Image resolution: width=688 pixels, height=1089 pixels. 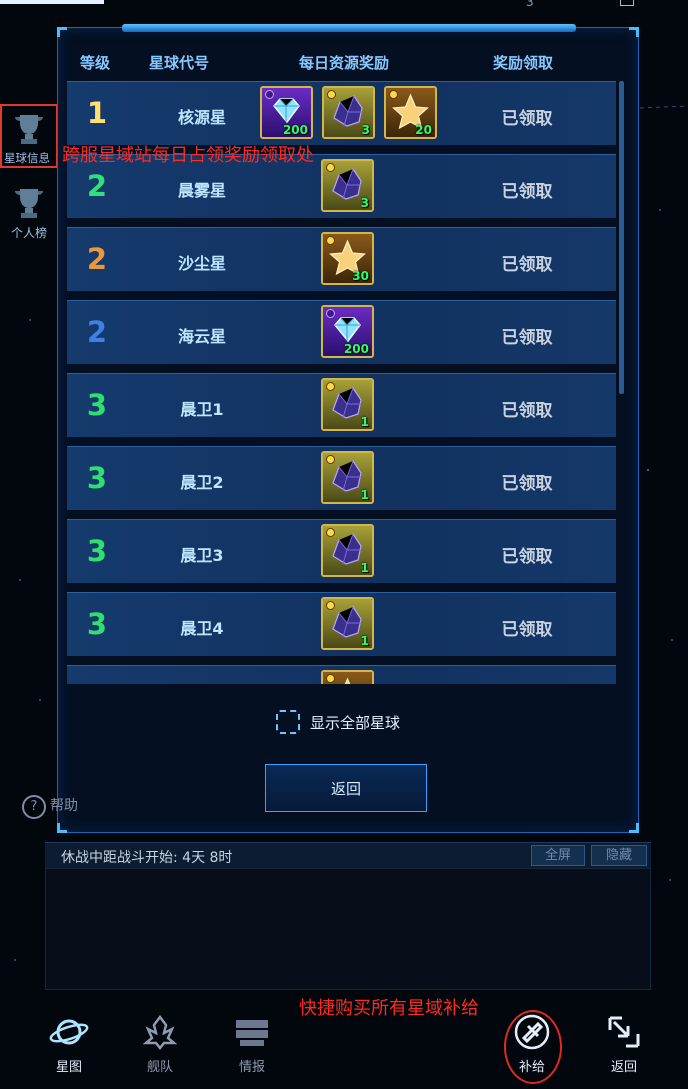 What do you see at coordinates (355, 723) in the screenshot?
I see `show-all-label: 显示全部星球` at bounding box center [355, 723].